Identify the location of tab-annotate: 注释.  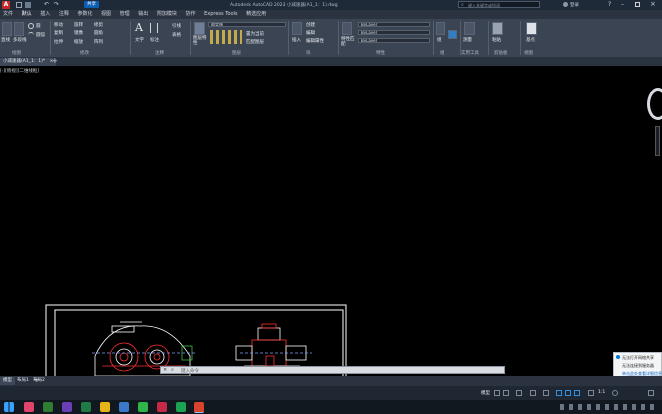
(64, 14).